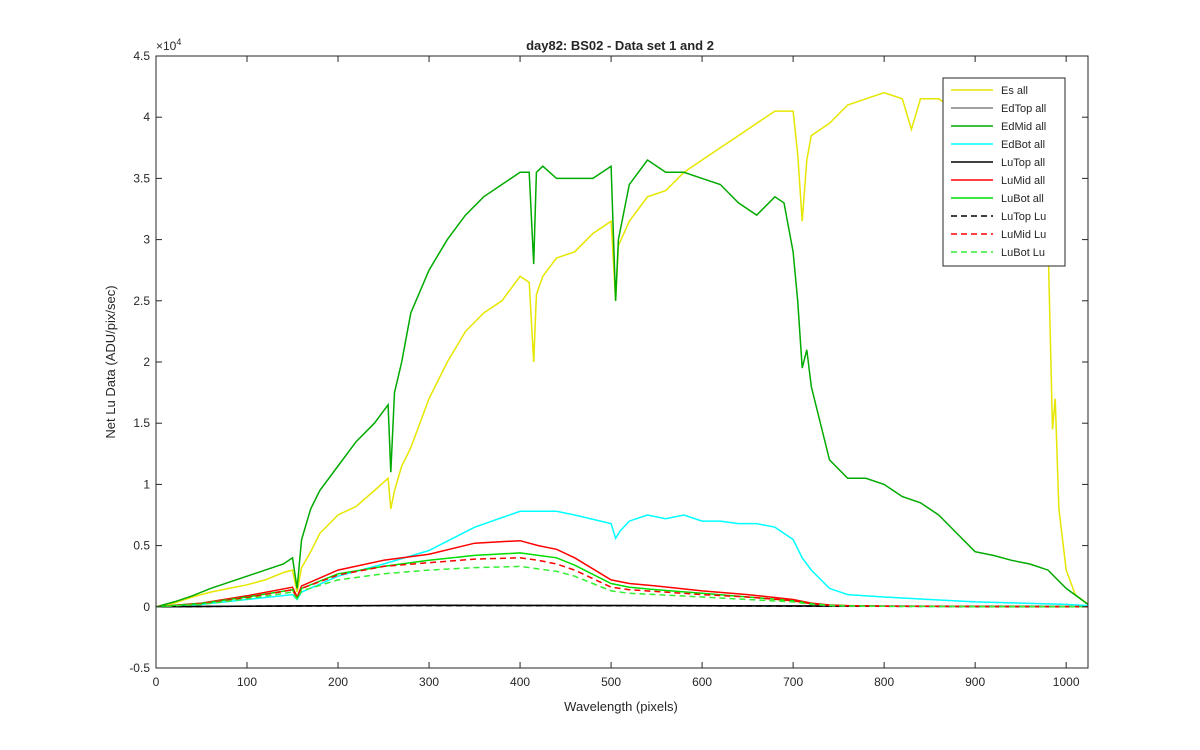 The height and width of the screenshot is (750, 1200). I want to click on x-axis-label: Wavelength (pixels), so click(621, 706).